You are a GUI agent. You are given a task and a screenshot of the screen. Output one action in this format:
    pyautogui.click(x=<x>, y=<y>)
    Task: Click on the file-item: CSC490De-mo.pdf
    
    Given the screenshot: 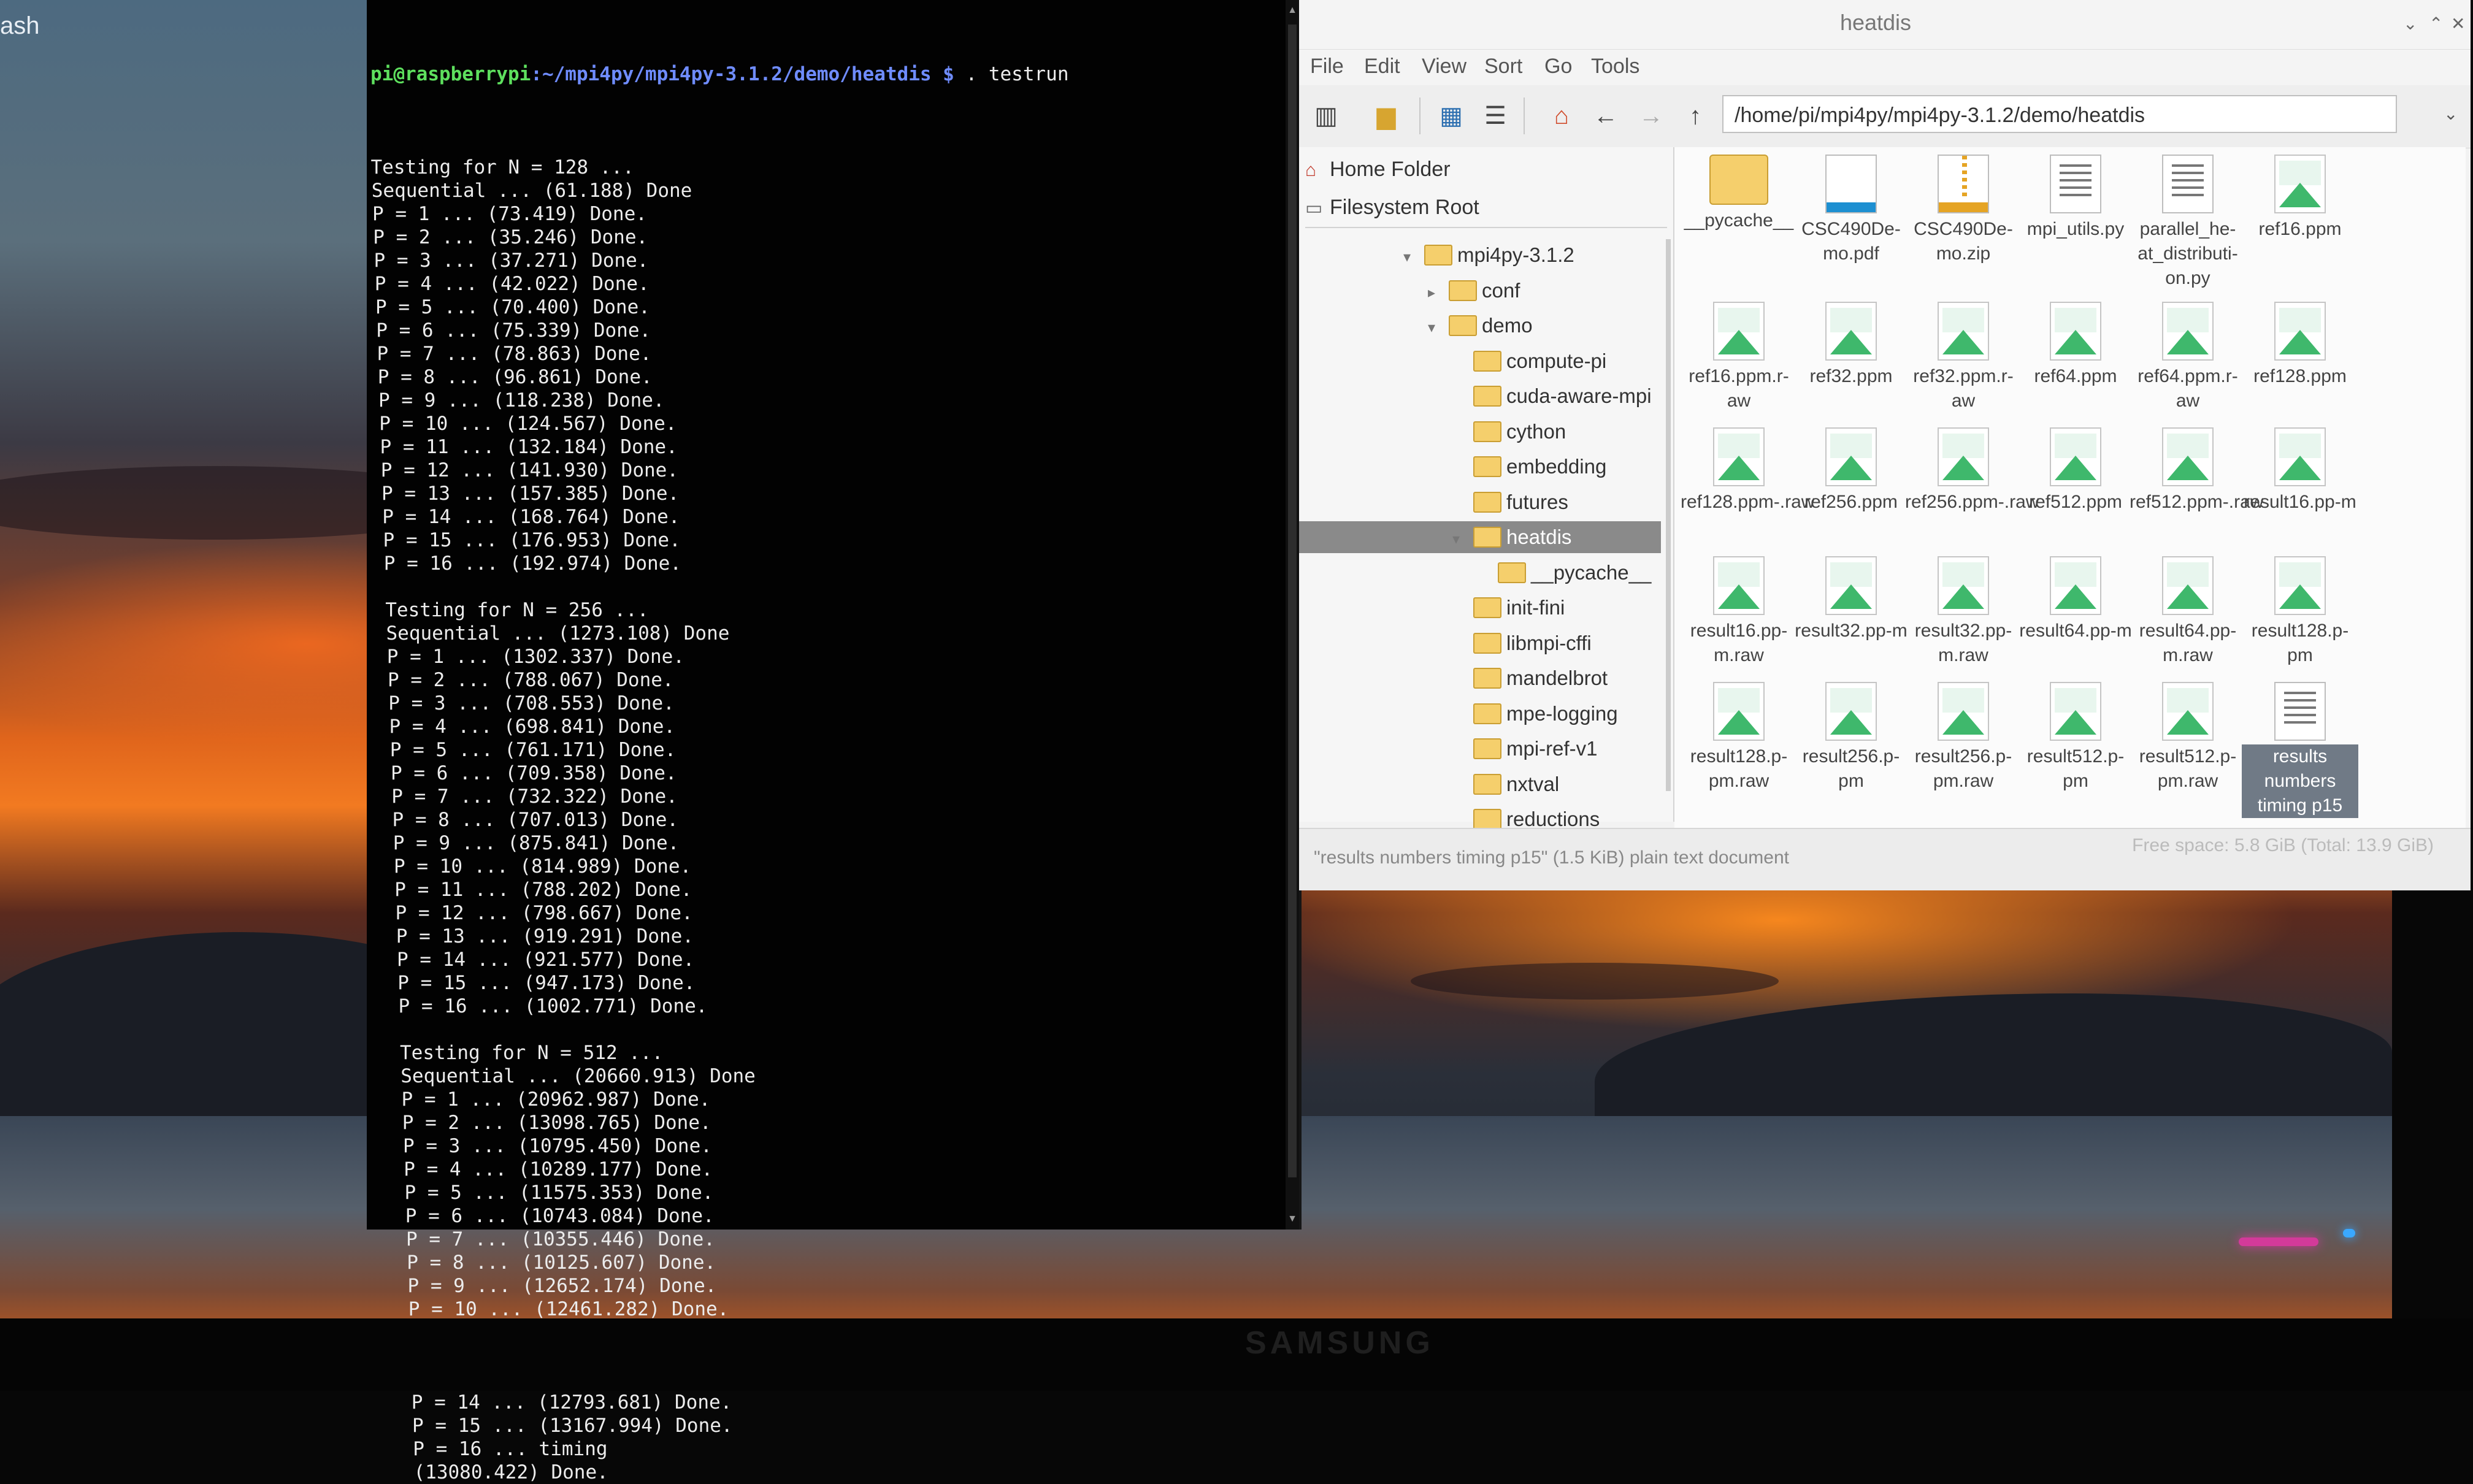 What is the action you would take?
    pyautogui.click(x=1851, y=210)
    